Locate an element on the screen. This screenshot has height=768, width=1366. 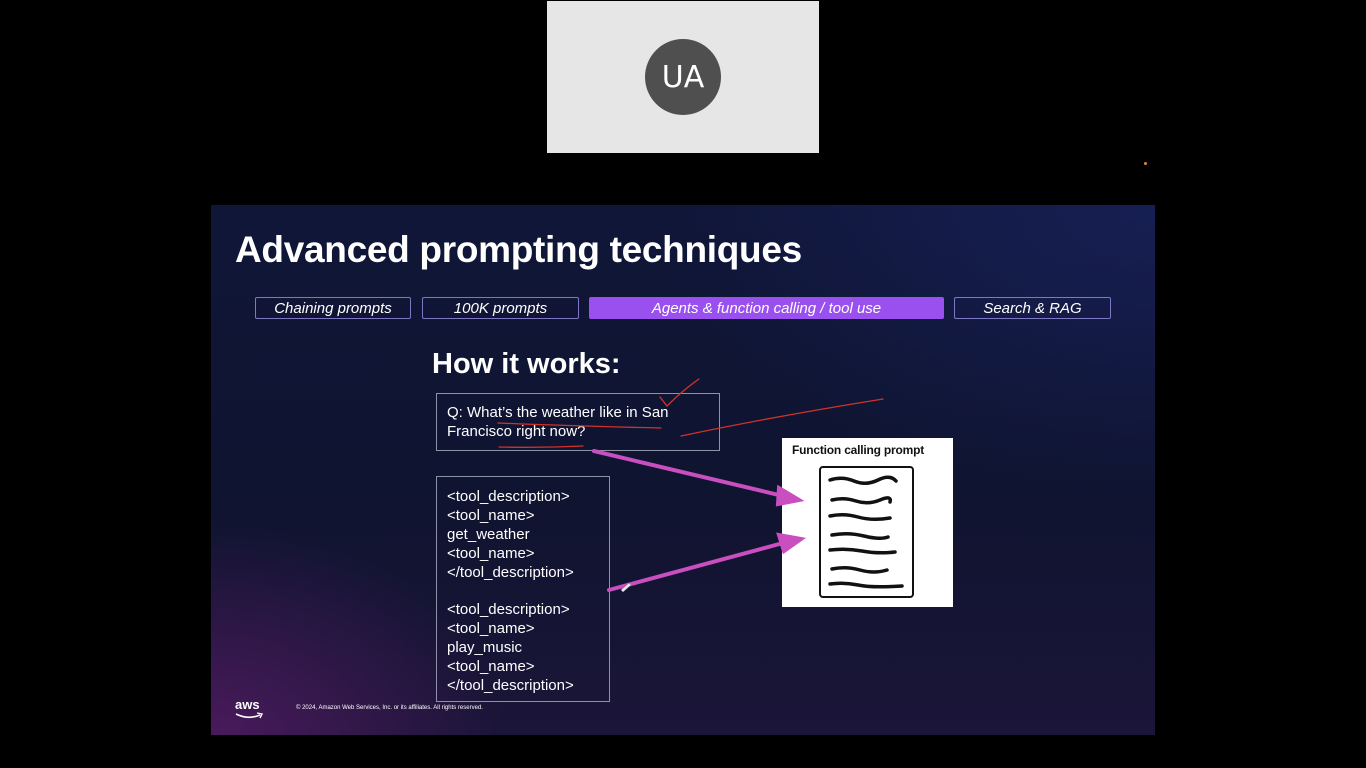
function-calling-panel: Function calling prompt is located at coordinates (867, 522).